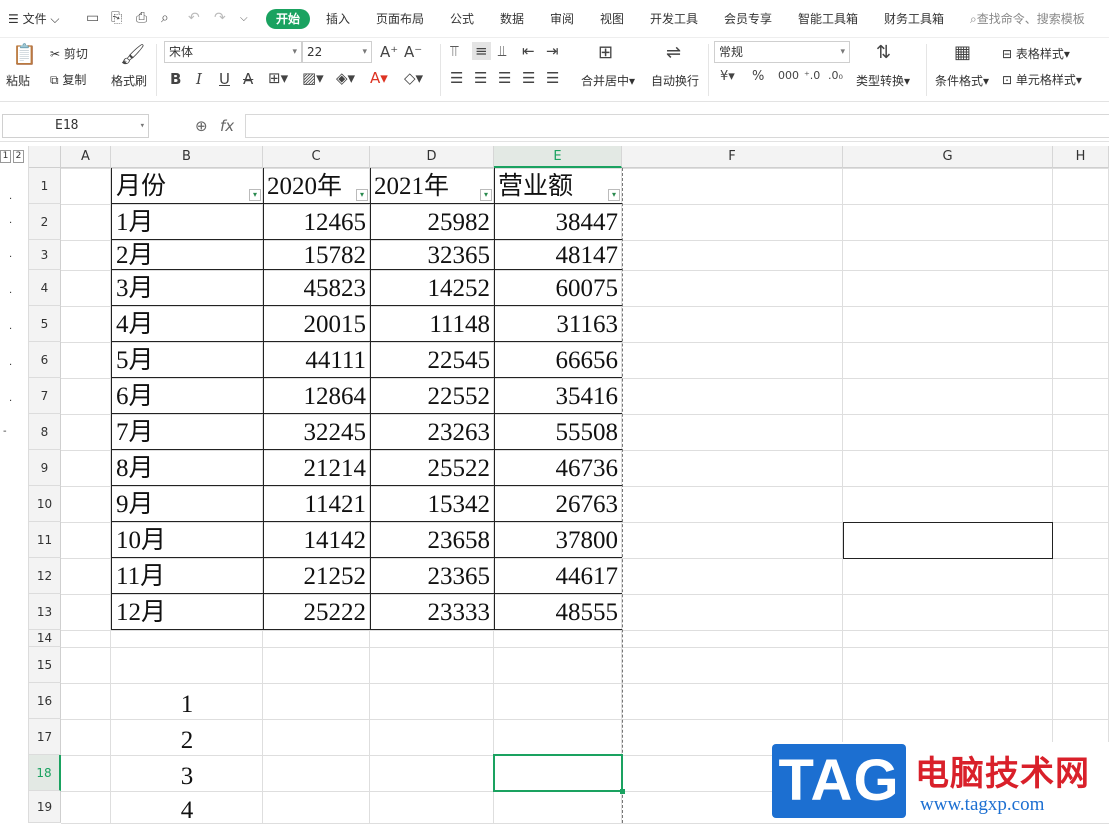  What do you see at coordinates (187, 777) in the screenshot?
I see `list-value-cell: 3` at bounding box center [187, 777].